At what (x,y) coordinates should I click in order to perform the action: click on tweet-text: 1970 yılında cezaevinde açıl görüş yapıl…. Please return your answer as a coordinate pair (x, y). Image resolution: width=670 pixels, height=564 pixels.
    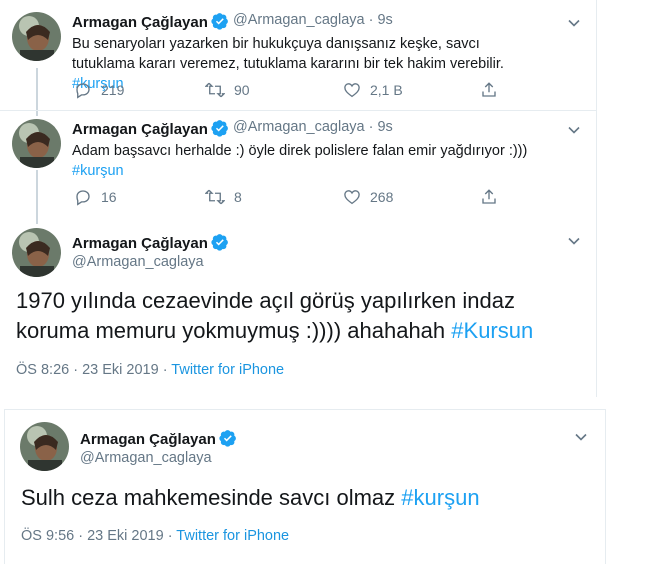
    Looking at the image, I should click on (296, 316).